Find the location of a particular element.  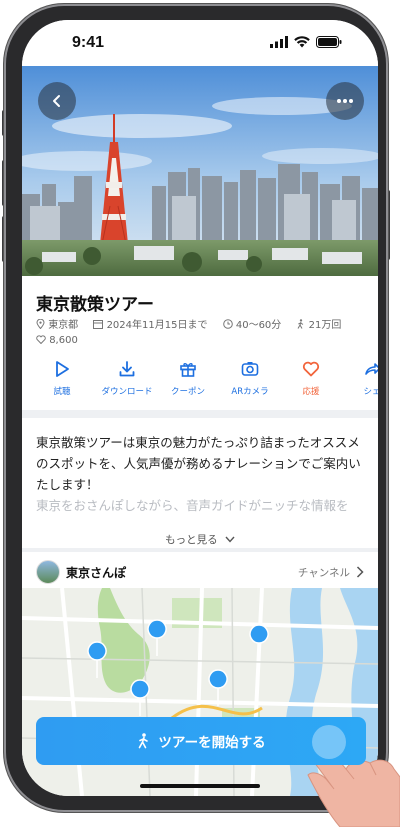

more-options-button is located at coordinates (345, 101).